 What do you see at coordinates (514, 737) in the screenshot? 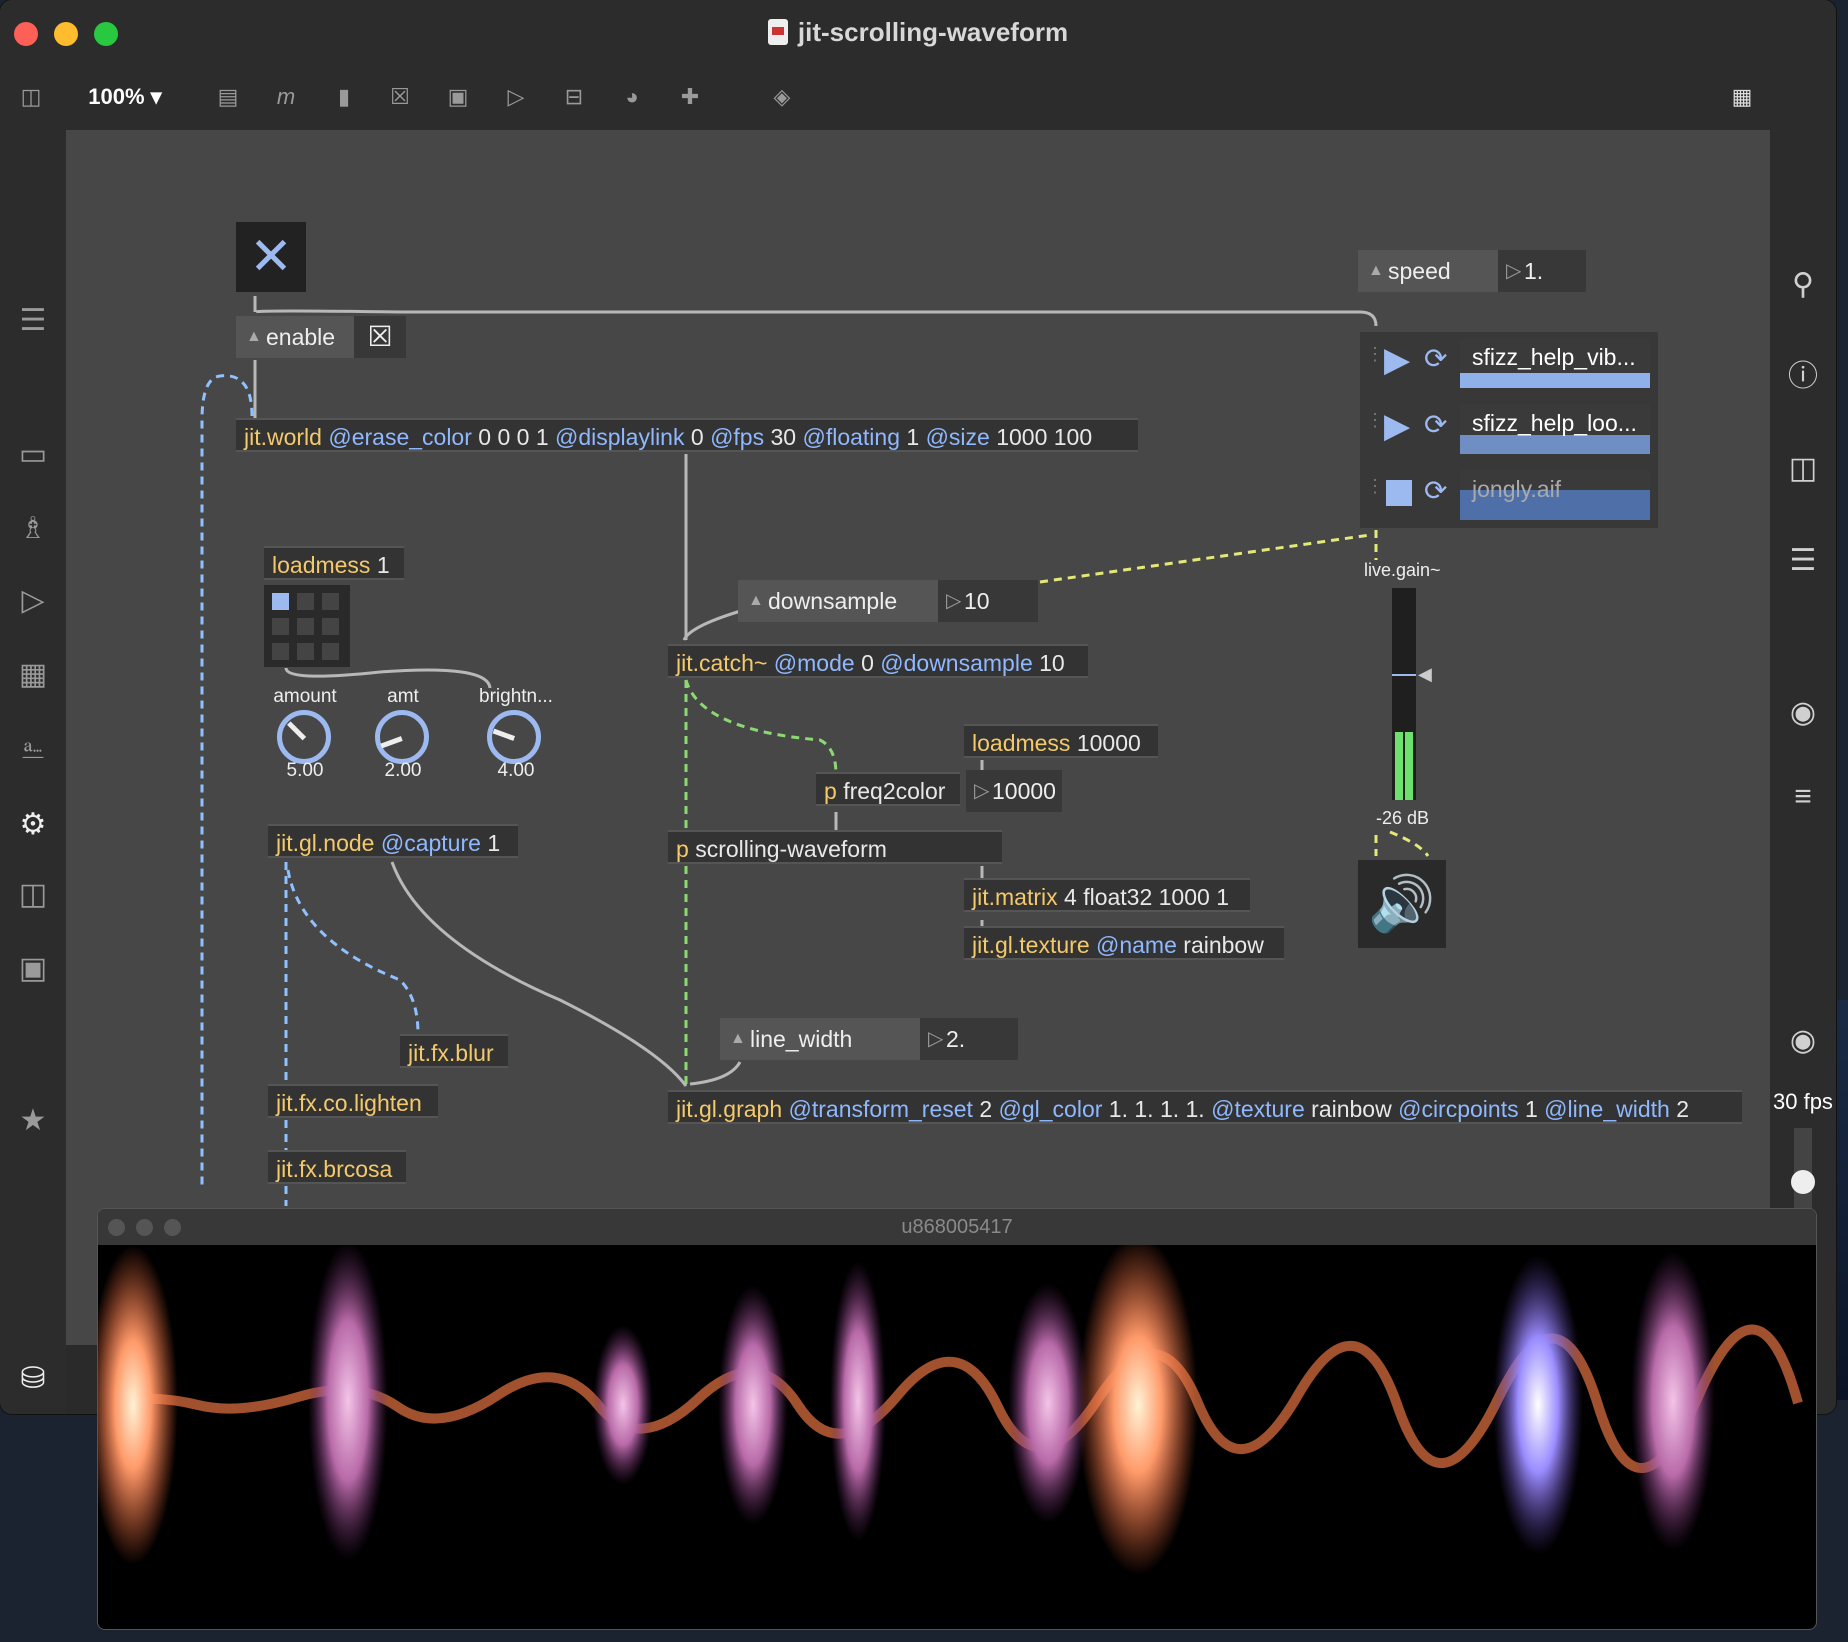
I see `brightness-dial` at bounding box center [514, 737].